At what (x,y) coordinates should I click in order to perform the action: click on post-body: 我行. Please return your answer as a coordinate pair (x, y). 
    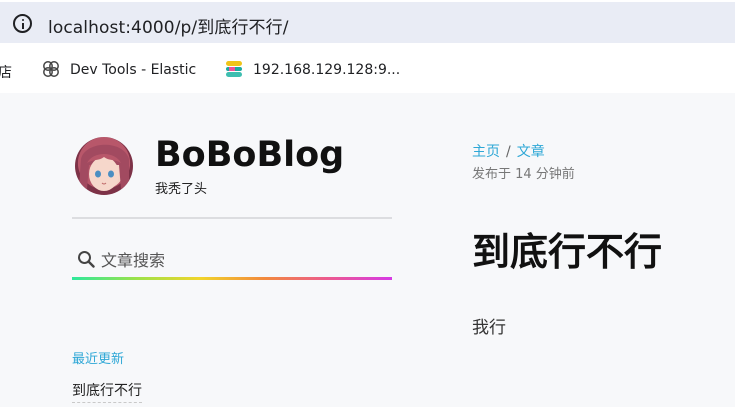
    Looking at the image, I should click on (489, 328).